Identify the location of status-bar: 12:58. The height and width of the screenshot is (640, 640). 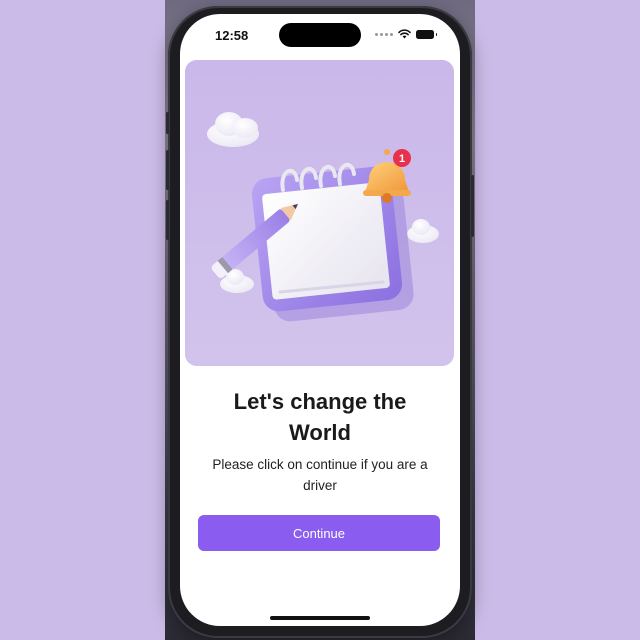
(320, 36).